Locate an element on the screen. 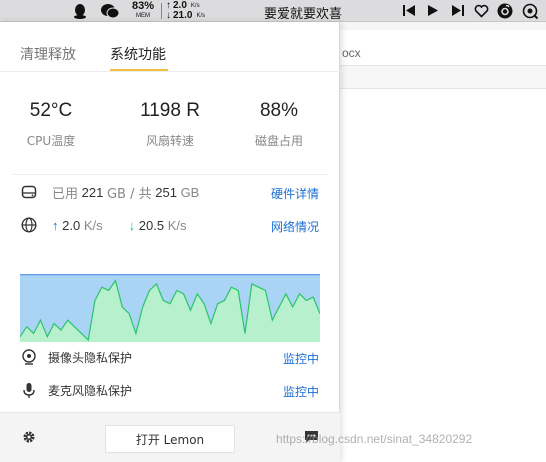  menubar-separator is located at coordinates (161, 11).